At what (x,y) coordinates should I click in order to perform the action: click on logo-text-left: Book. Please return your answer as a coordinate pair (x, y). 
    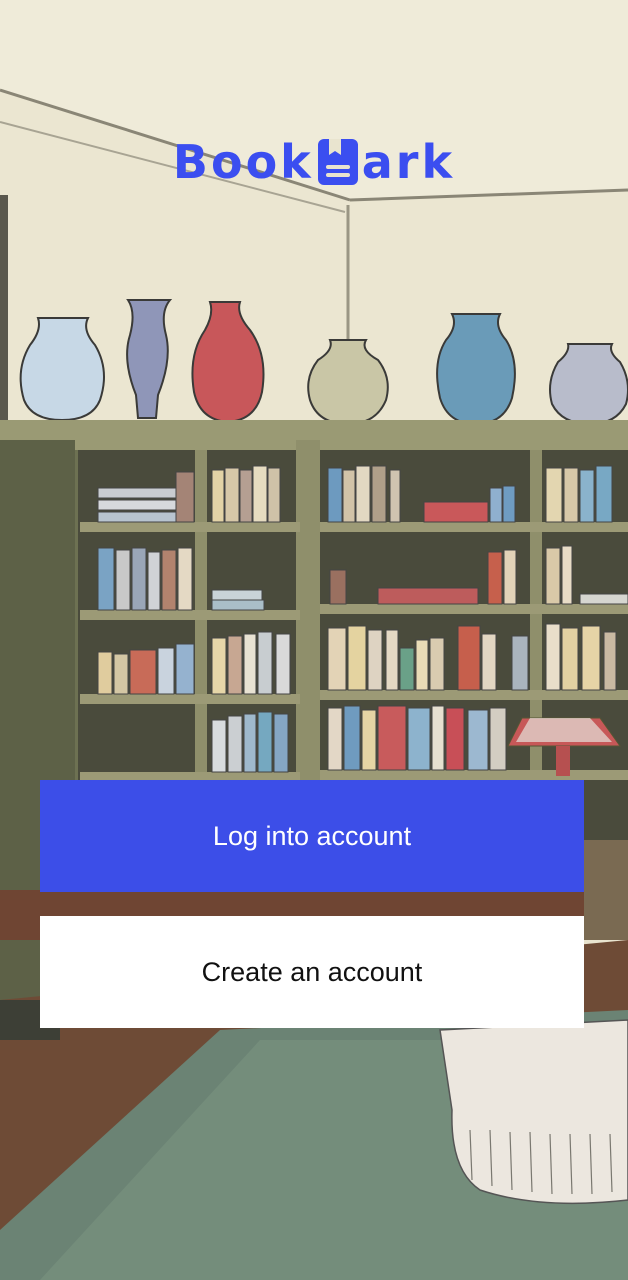
    Looking at the image, I should click on (243, 162).